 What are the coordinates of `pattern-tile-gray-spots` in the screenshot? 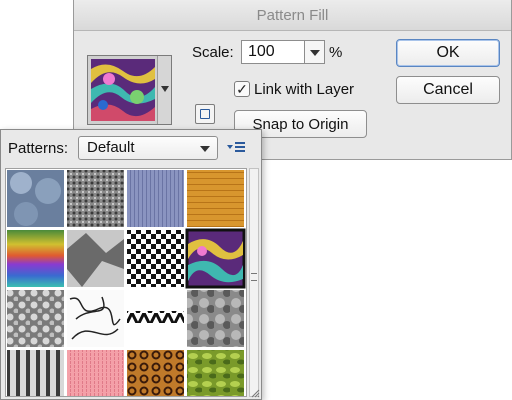 It's located at (35, 318).